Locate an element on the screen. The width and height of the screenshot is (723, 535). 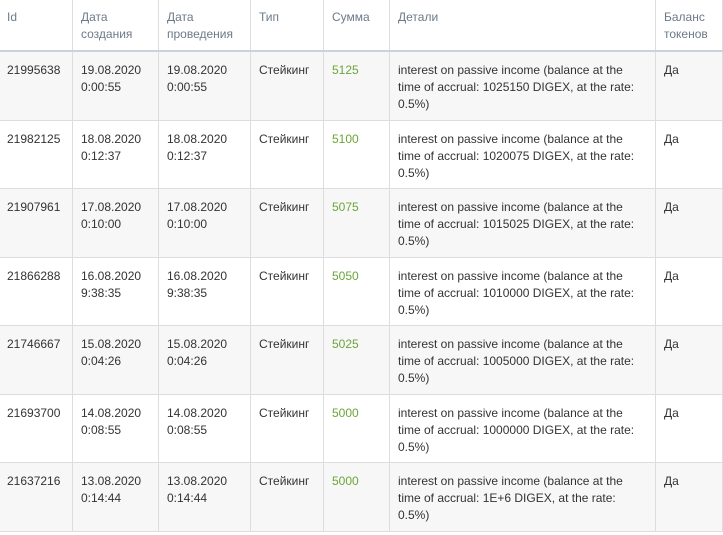
cell-created: 15.08.2020 0:04:26 is located at coordinates (116, 360).